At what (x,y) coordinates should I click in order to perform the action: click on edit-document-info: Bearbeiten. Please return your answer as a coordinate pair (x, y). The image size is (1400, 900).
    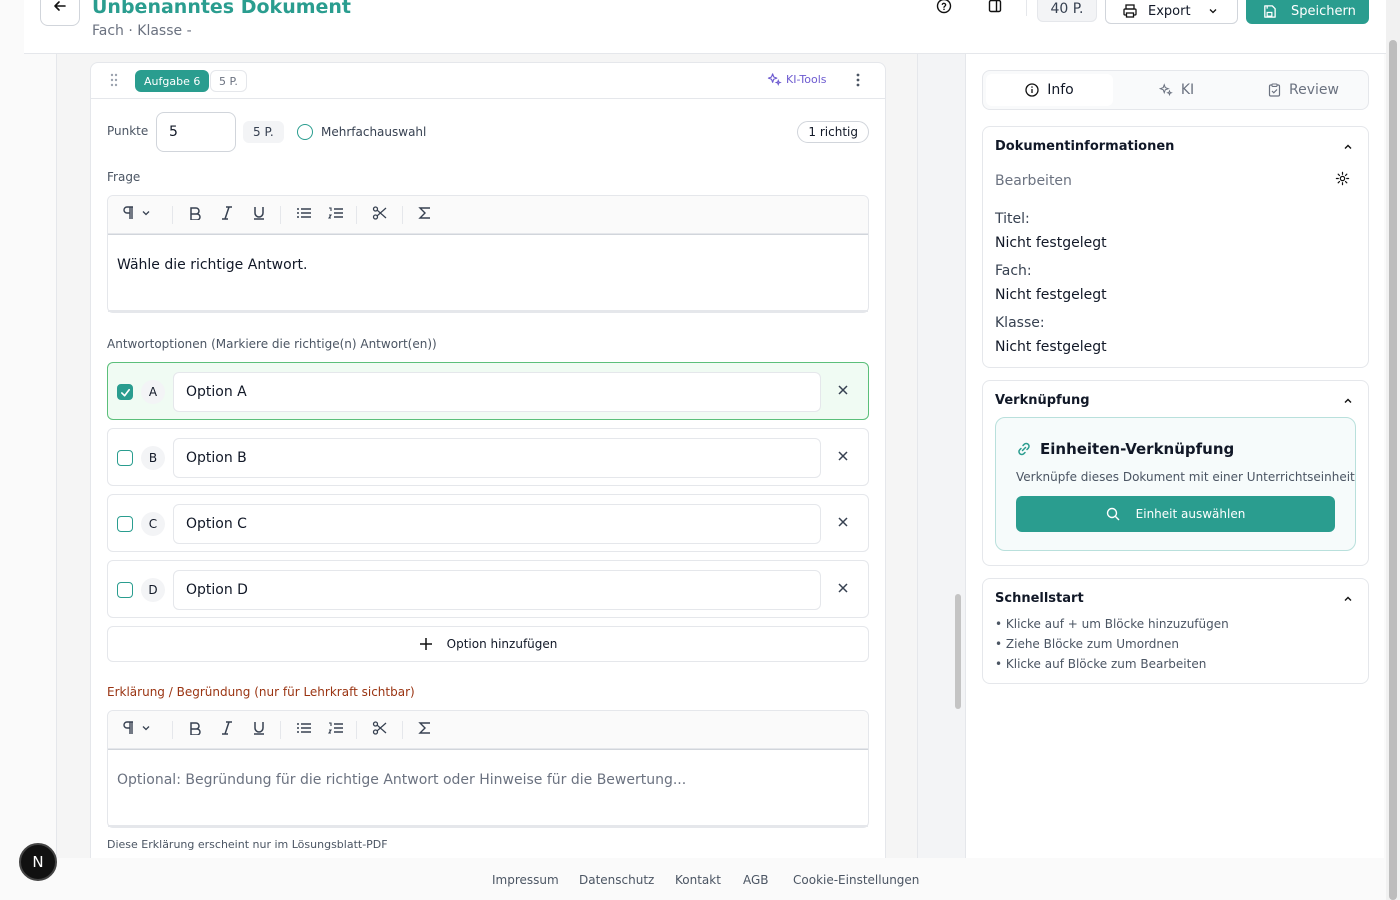
    Looking at the image, I should click on (1033, 181).